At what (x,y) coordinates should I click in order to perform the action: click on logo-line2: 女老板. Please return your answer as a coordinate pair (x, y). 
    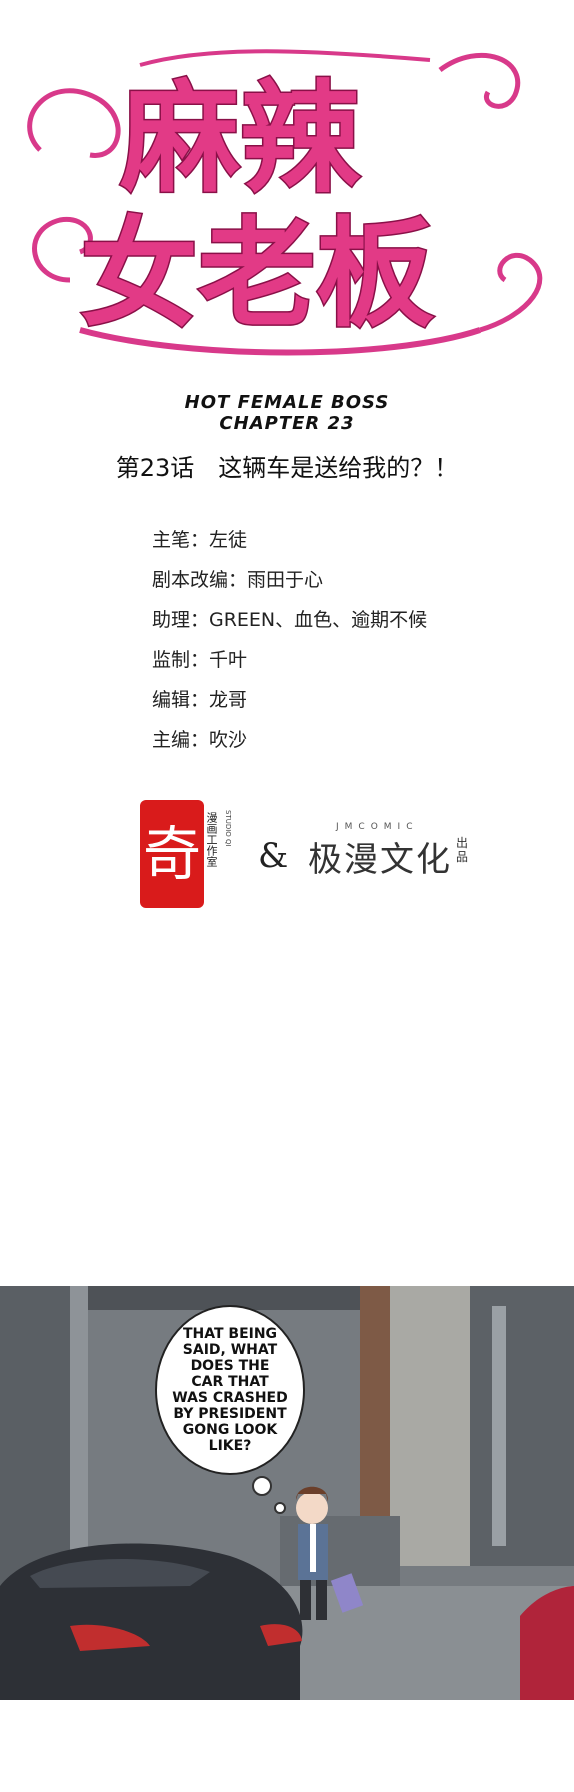
    Looking at the image, I should click on (257, 273).